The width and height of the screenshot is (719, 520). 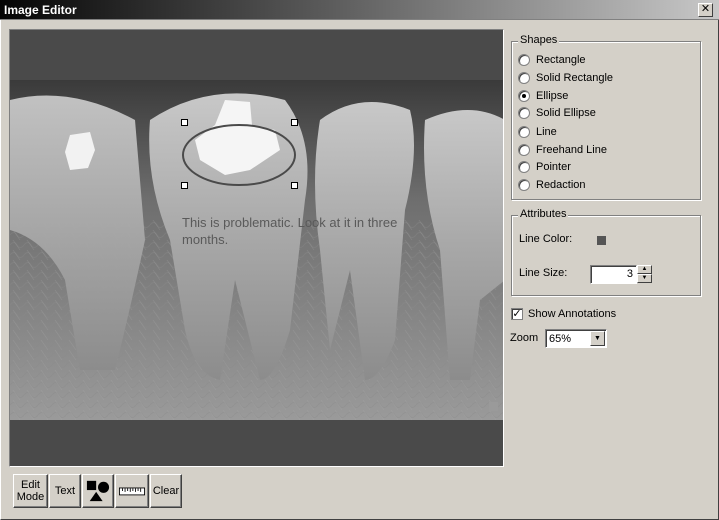 I want to click on attributes-group: Attributes Line Color: Line Size: 3 ▲ ▼, so click(x=606, y=252).